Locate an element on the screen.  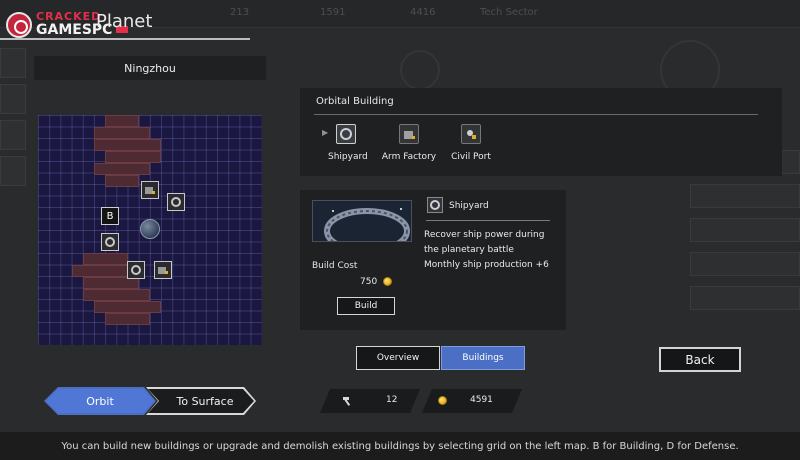
planet-globe-icon is located at coordinates (150, 229).